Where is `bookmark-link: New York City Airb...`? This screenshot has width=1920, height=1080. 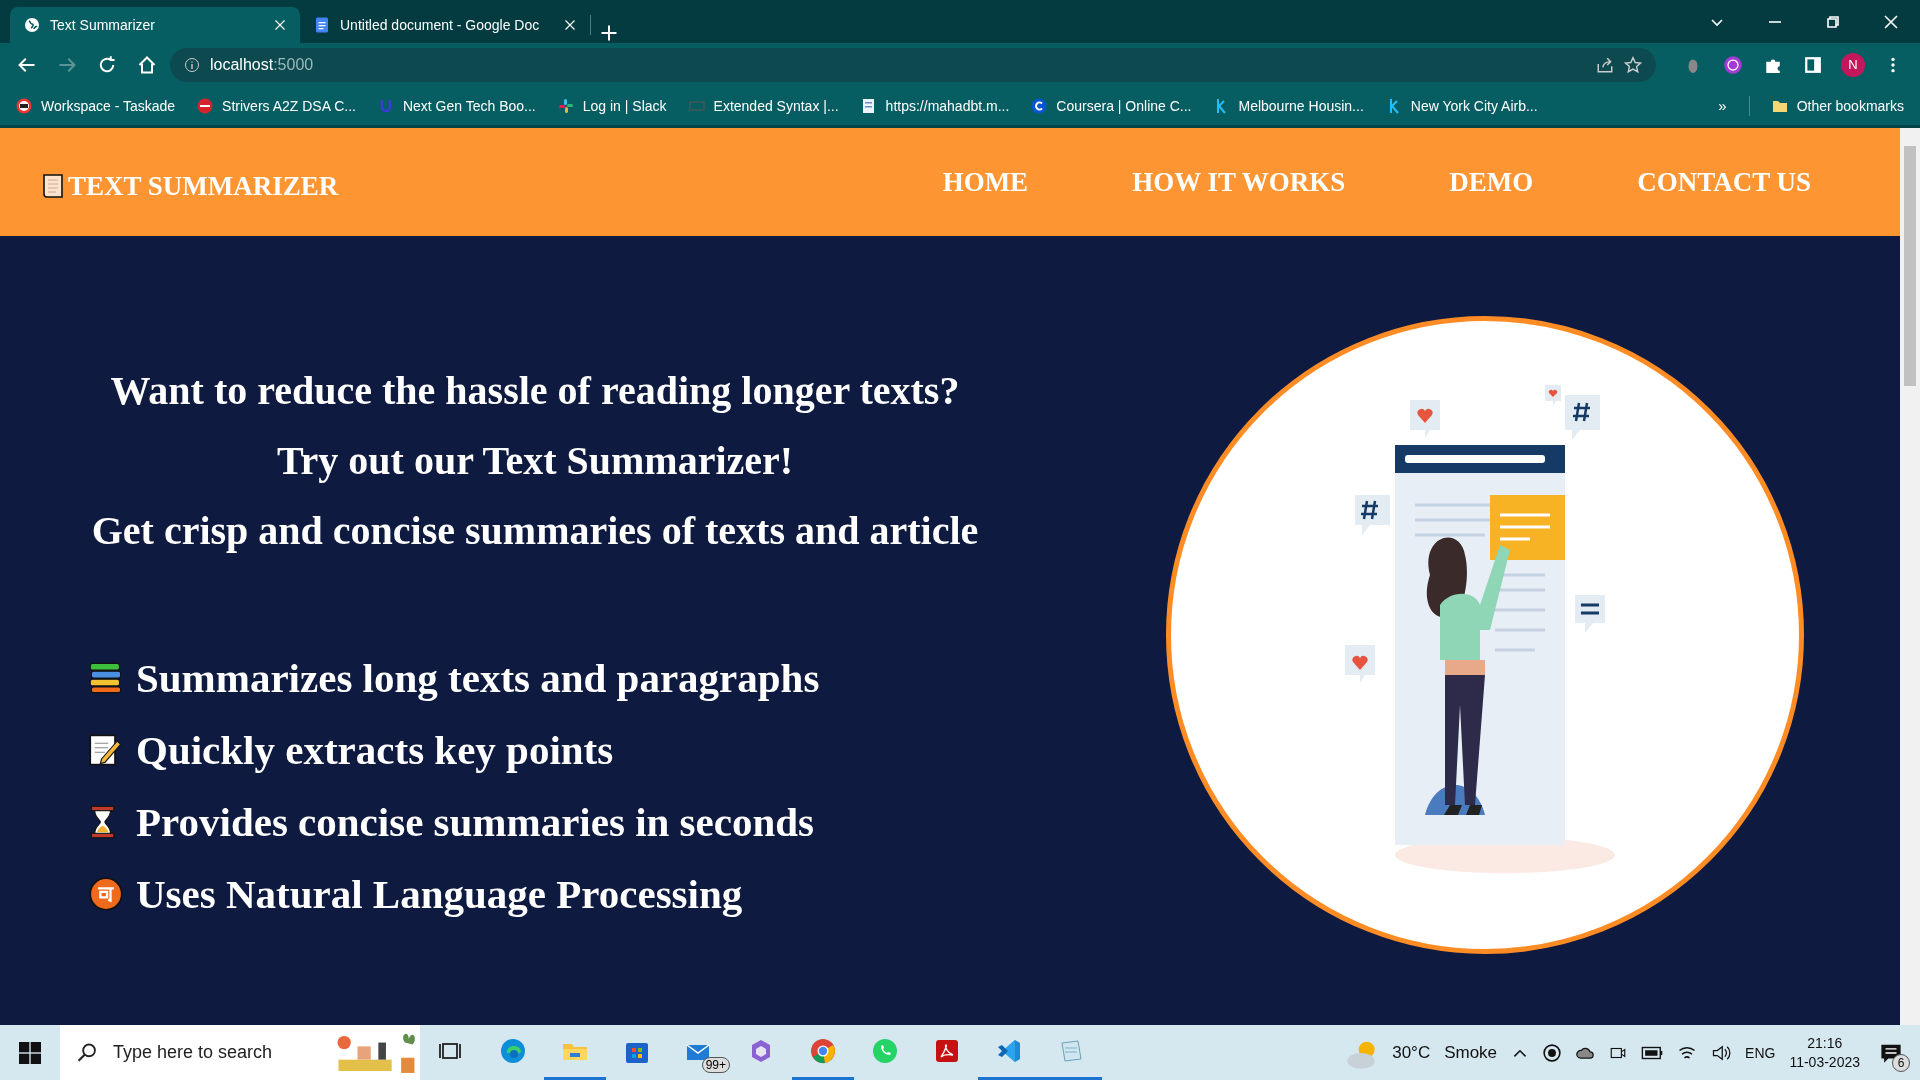
bookmark-link: New York City Airb... is located at coordinates (1474, 105).